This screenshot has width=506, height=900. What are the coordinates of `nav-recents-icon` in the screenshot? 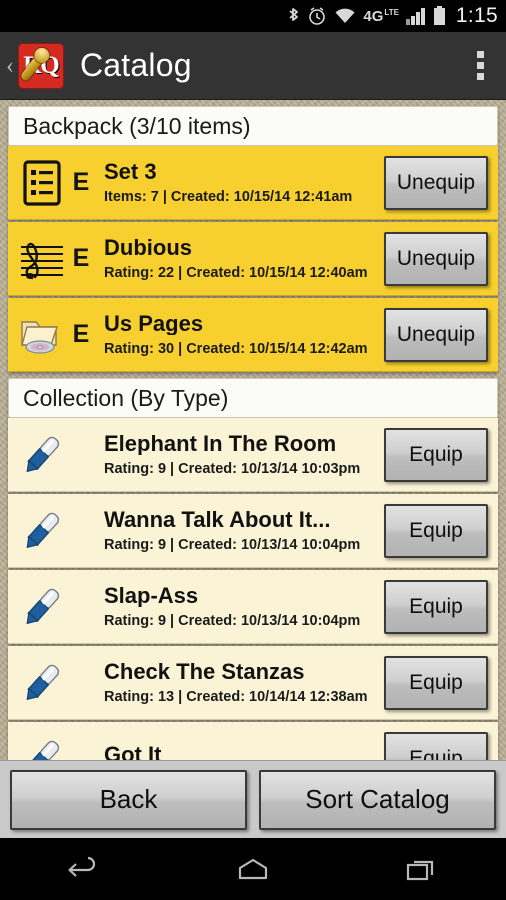 It's located at (422, 869).